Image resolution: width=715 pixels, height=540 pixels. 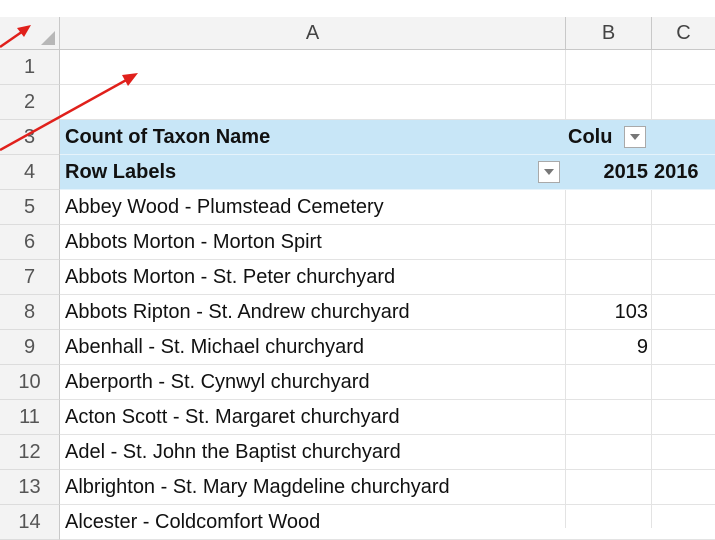 What do you see at coordinates (312, 207) in the screenshot?
I see `cell-a: Abbey Wood - Plumstead Cemetery` at bounding box center [312, 207].